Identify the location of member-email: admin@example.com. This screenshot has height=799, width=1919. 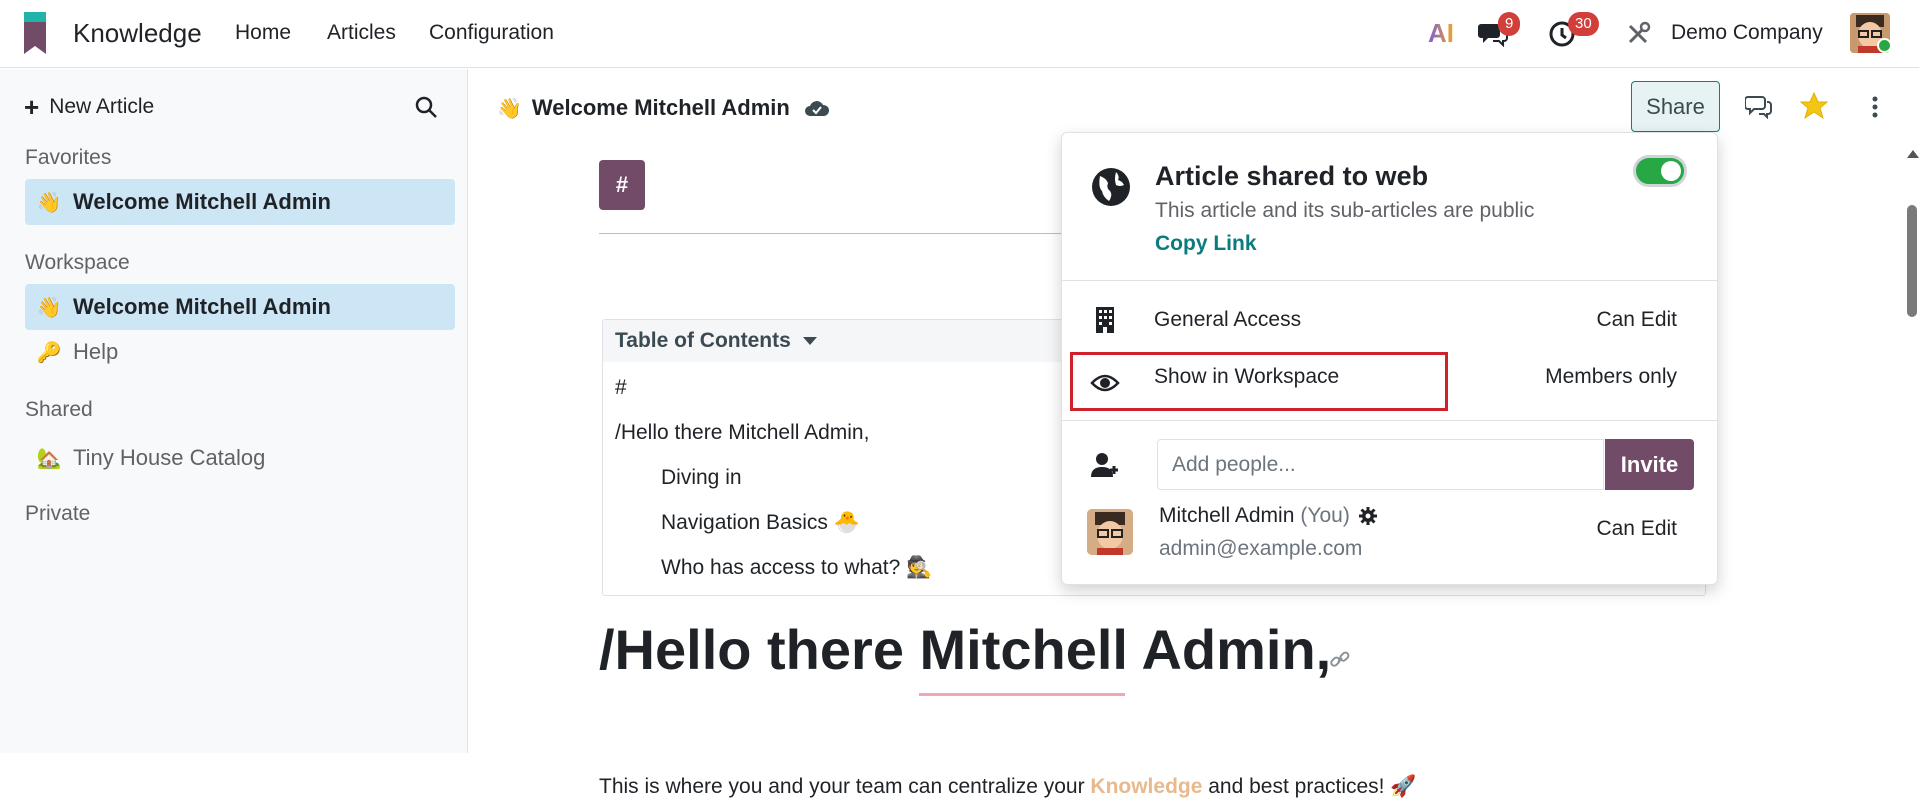
(1261, 548).